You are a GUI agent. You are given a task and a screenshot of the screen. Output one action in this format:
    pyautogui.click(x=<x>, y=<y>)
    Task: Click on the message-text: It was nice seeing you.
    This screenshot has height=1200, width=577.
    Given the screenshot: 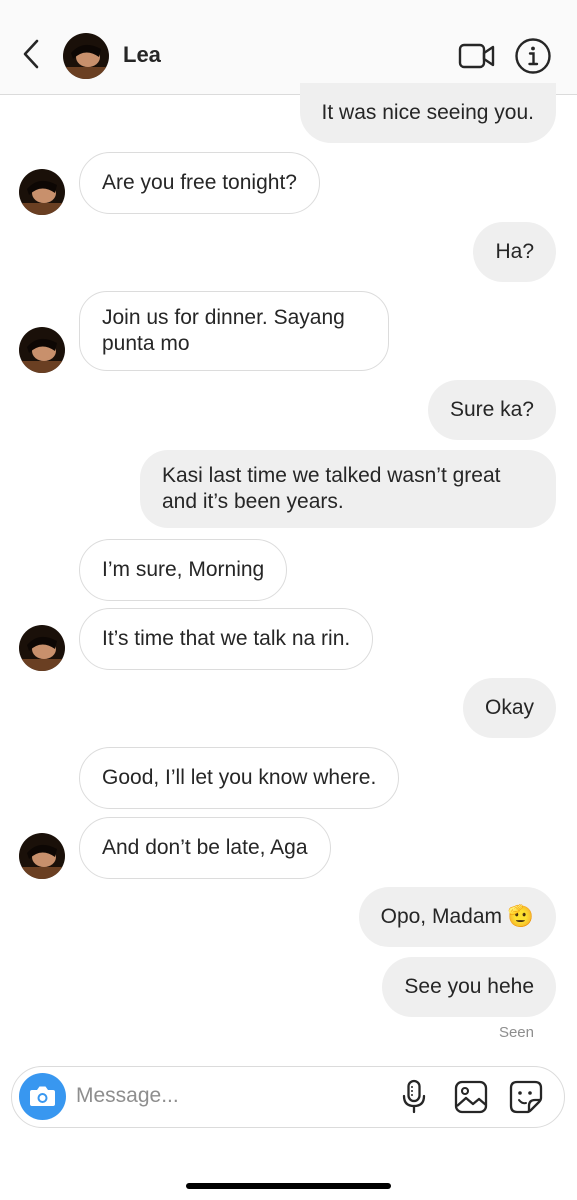 What is the action you would take?
    pyautogui.click(x=427, y=112)
    